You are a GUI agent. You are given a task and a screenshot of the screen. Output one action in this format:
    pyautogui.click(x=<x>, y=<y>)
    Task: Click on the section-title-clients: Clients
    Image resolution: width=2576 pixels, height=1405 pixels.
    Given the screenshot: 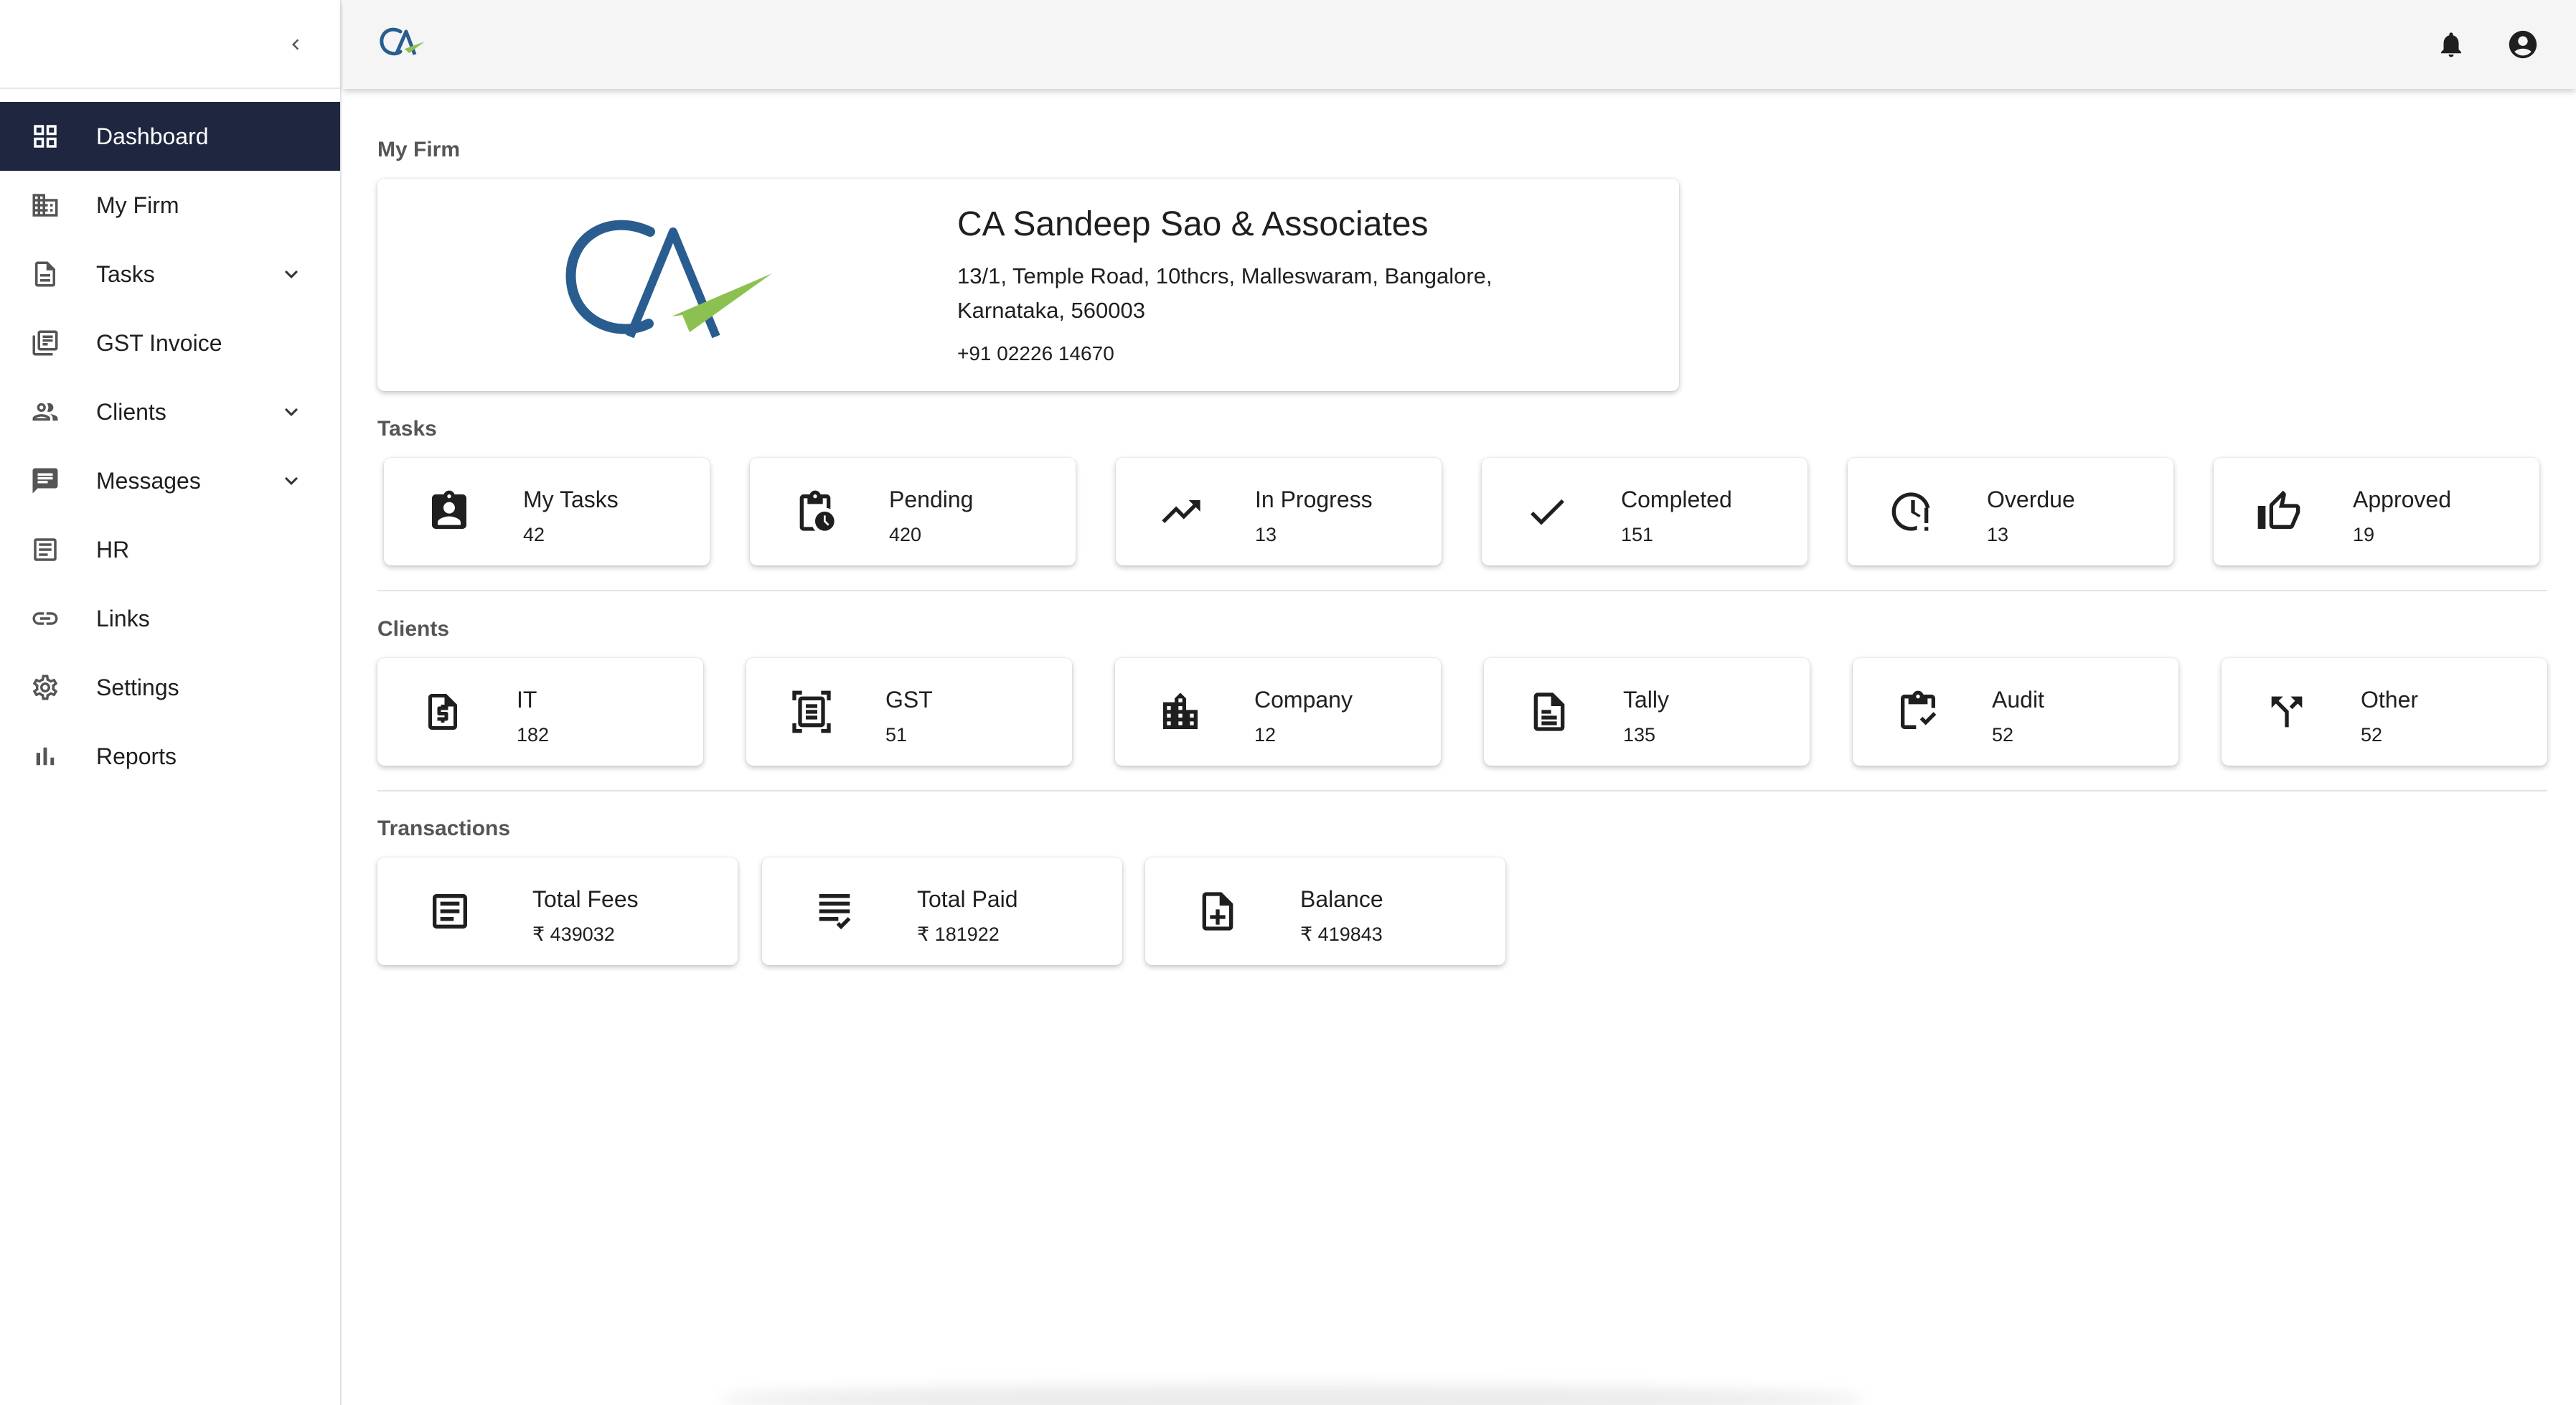 What is the action you would take?
    pyautogui.click(x=413, y=629)
    